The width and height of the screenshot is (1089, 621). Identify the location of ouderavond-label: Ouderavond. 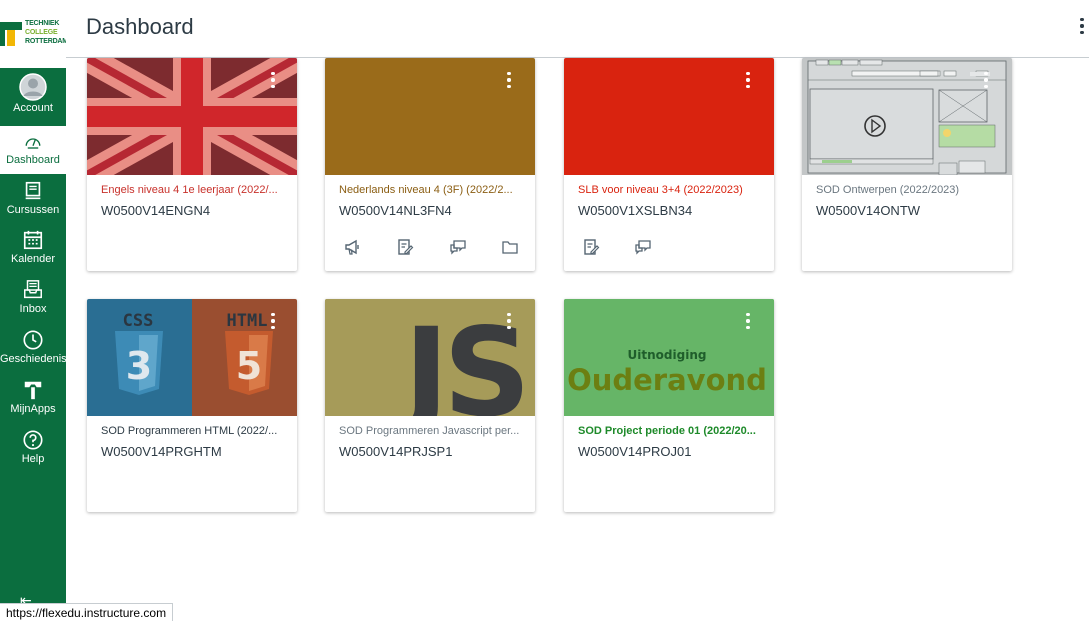
(667, 380).